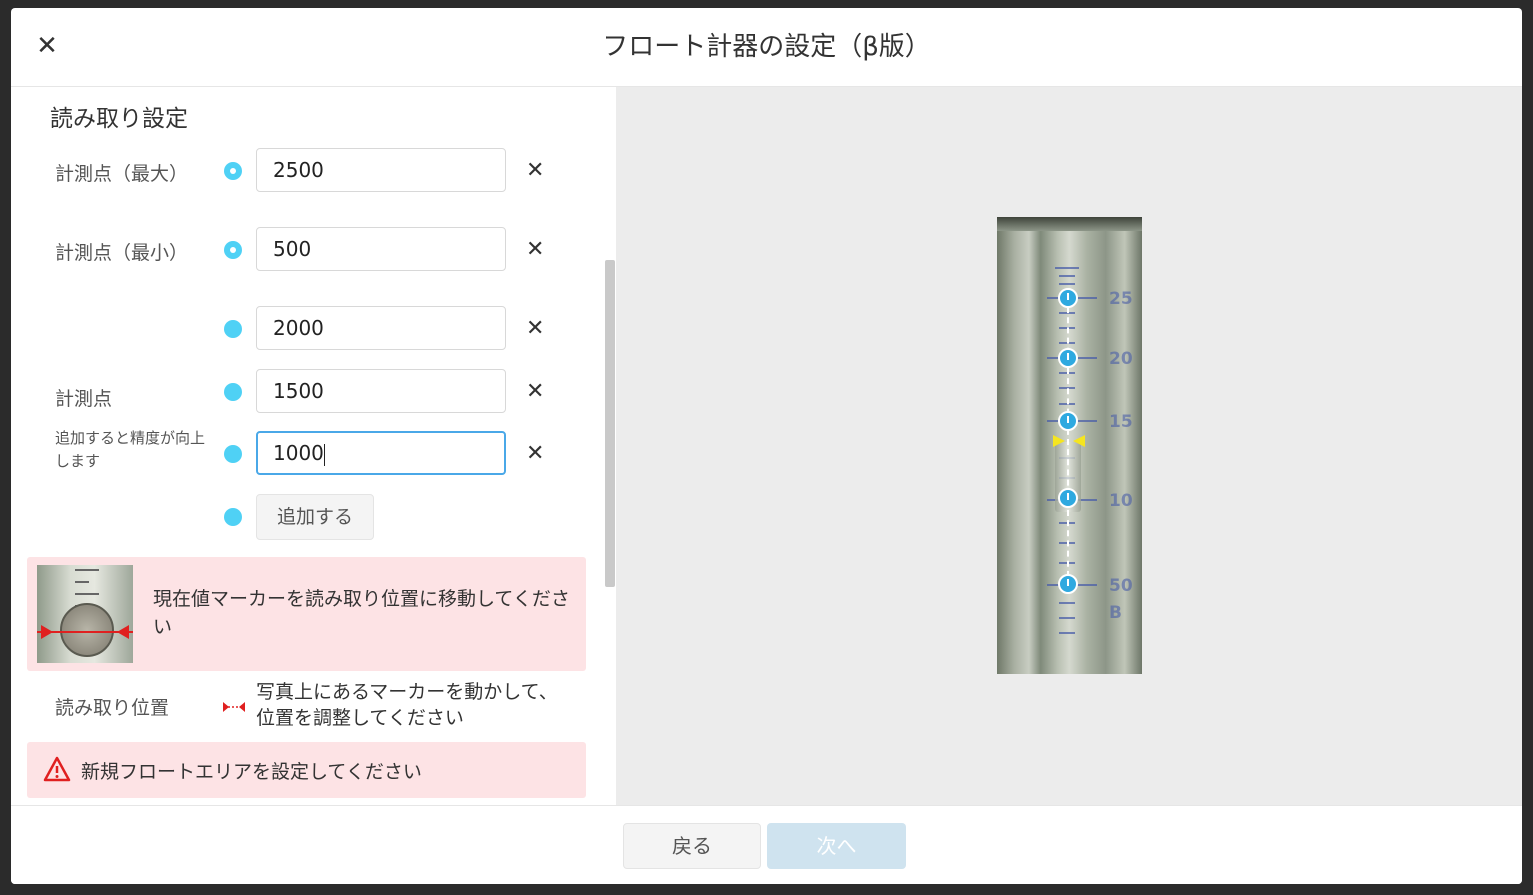 The image size is (1533, 895). I want to click on section-title: 読み取り設定, so click(119, 119).